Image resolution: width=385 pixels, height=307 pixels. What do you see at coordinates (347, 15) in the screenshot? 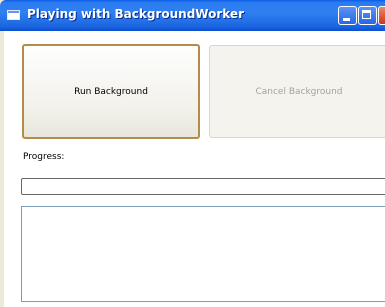
I see `minimize-icon` at bounding box center [347, 15].